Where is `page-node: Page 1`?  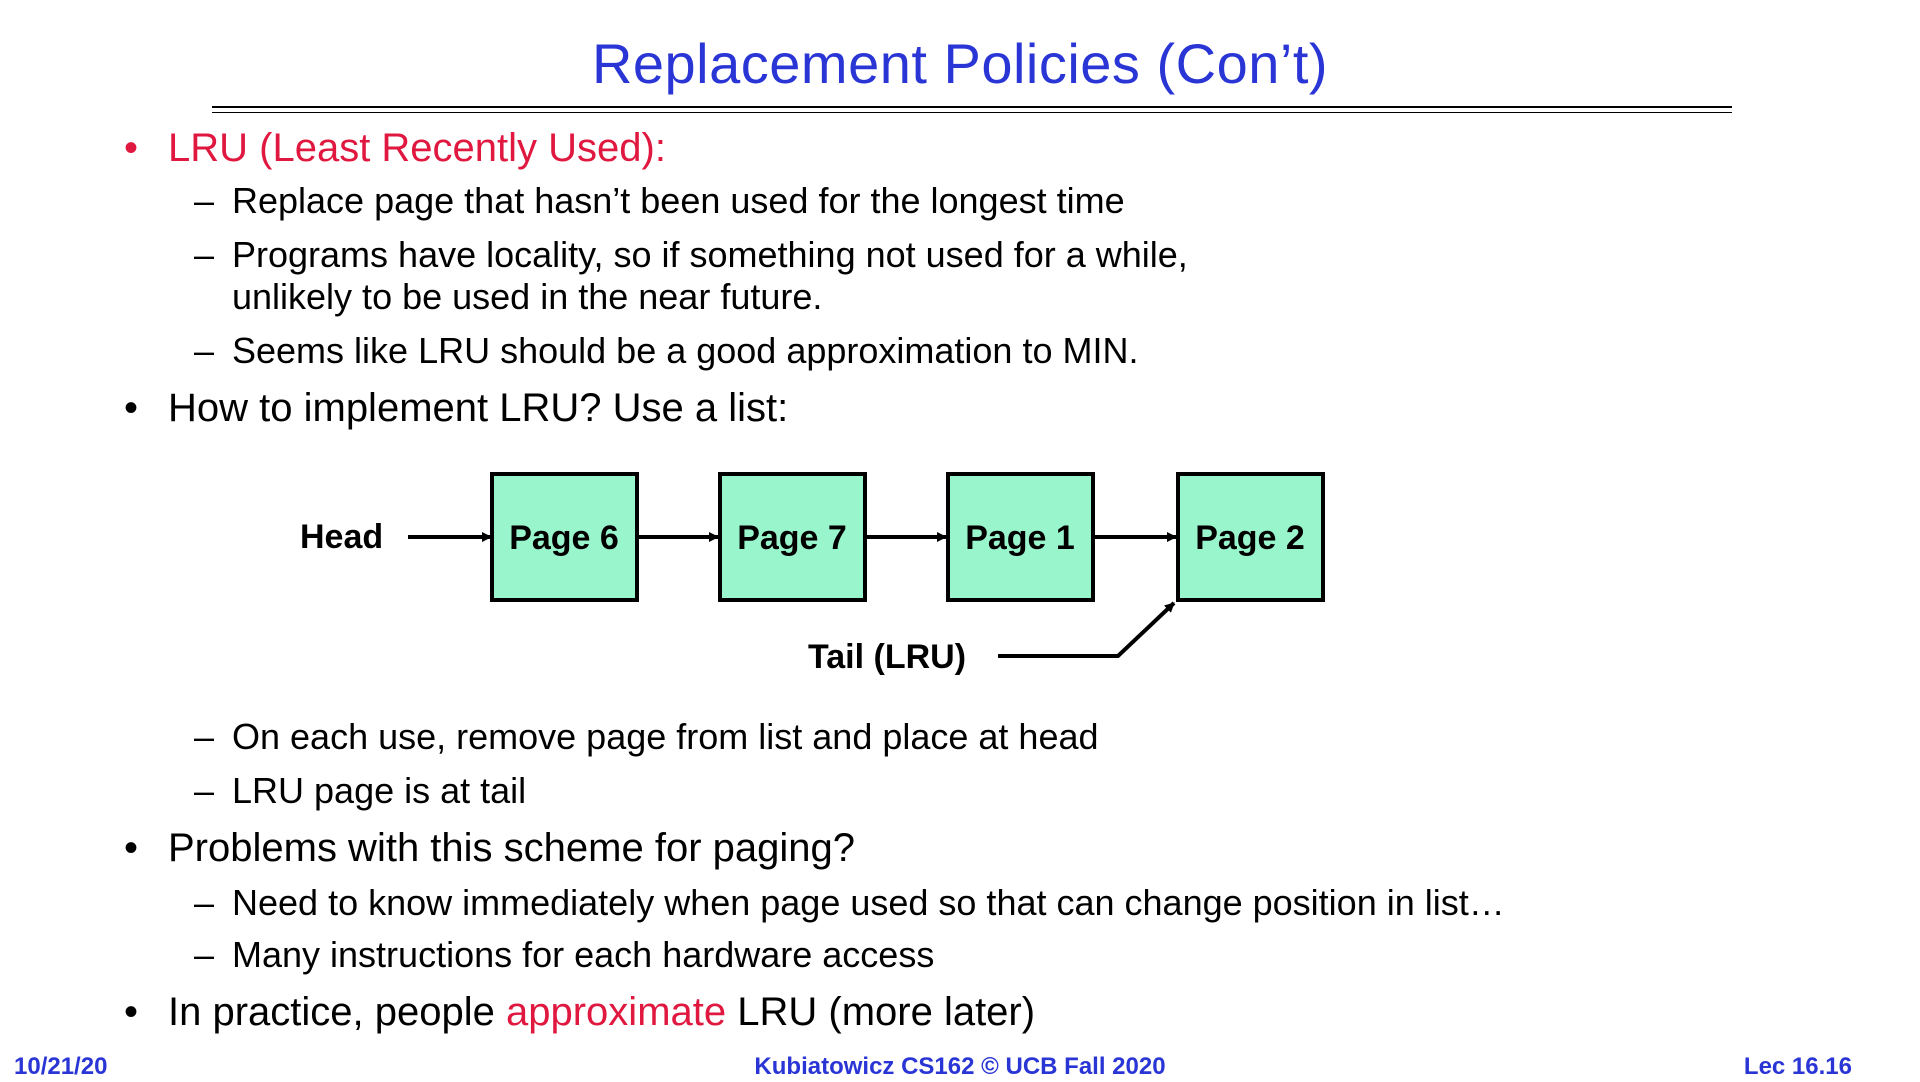
page-node: Page 1 is located at coordinates (1020, 537).